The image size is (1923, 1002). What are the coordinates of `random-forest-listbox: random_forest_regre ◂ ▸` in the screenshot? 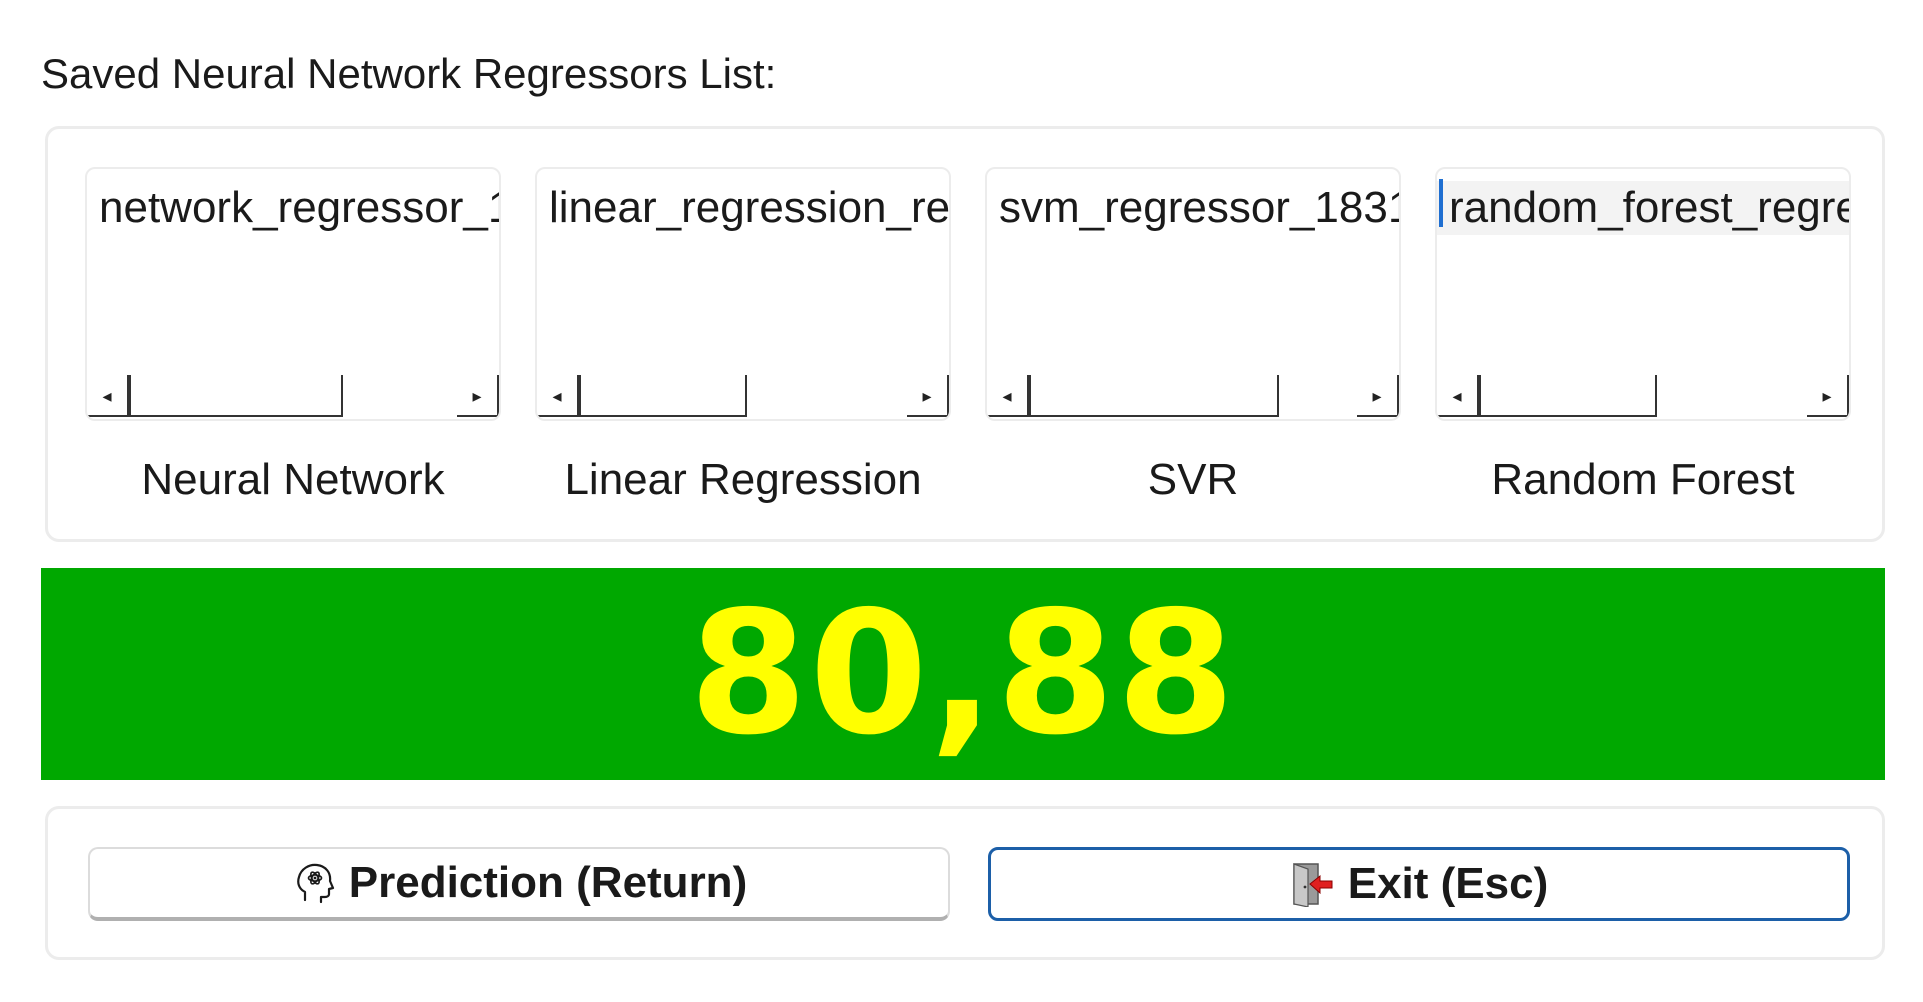 It's located at (1643, 294).